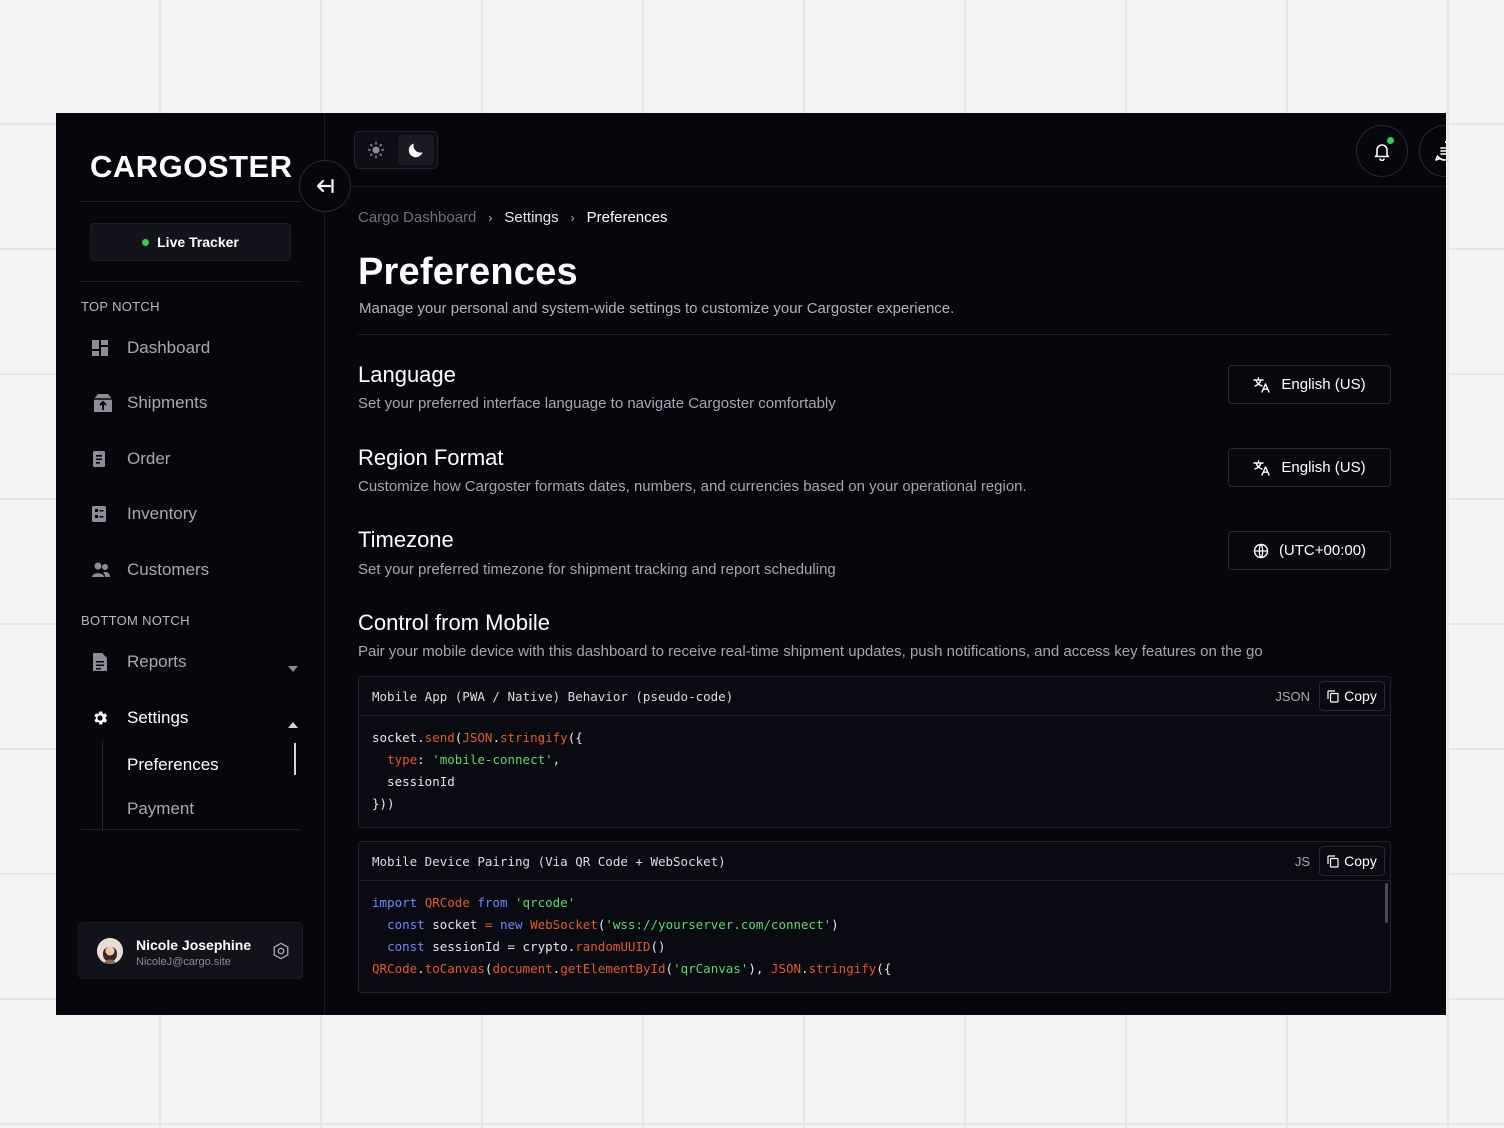 This screenshot has height=1128, width=1504. What do you see at coordinates (1261, 550) in the screenshot?
I see `globe-icon` at bounding box center [1261, 550].